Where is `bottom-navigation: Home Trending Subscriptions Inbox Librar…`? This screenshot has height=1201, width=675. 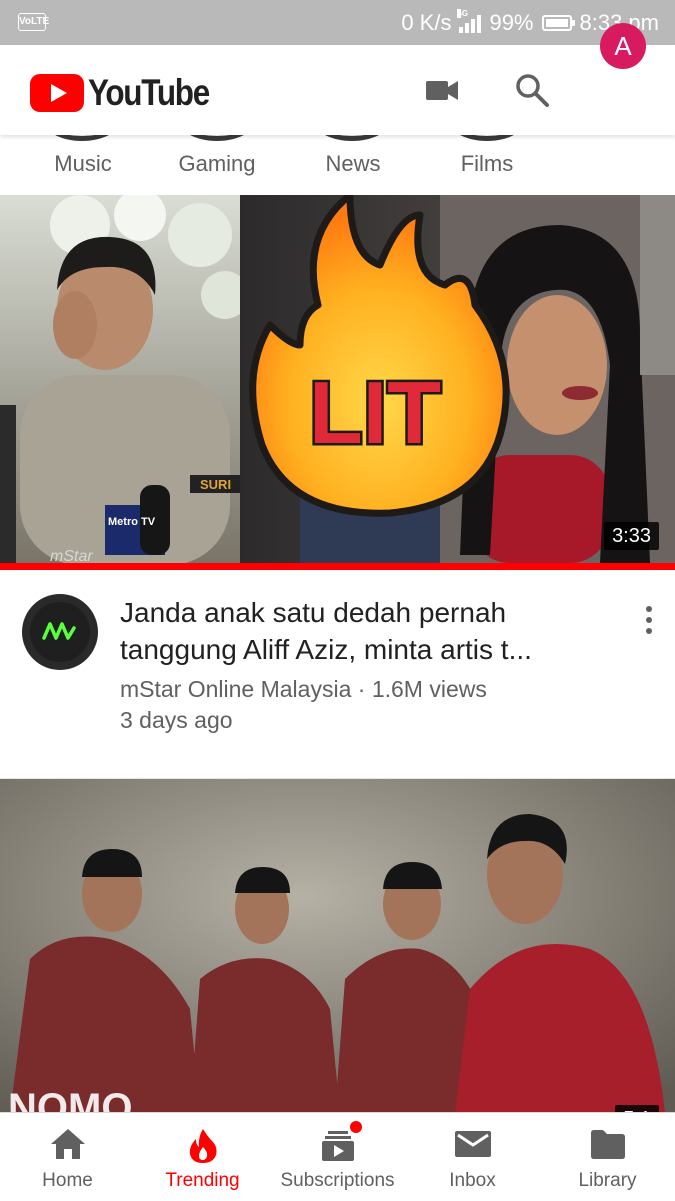 bottom-navigation: Home Trending Subscriptions Inbox Librar… is located at coordinates (337, 1156).